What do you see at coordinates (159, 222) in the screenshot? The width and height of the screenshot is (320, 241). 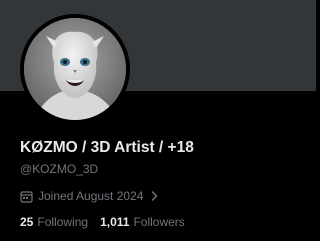 I see `followers-label: Followers` at bounding box center [159, 222].